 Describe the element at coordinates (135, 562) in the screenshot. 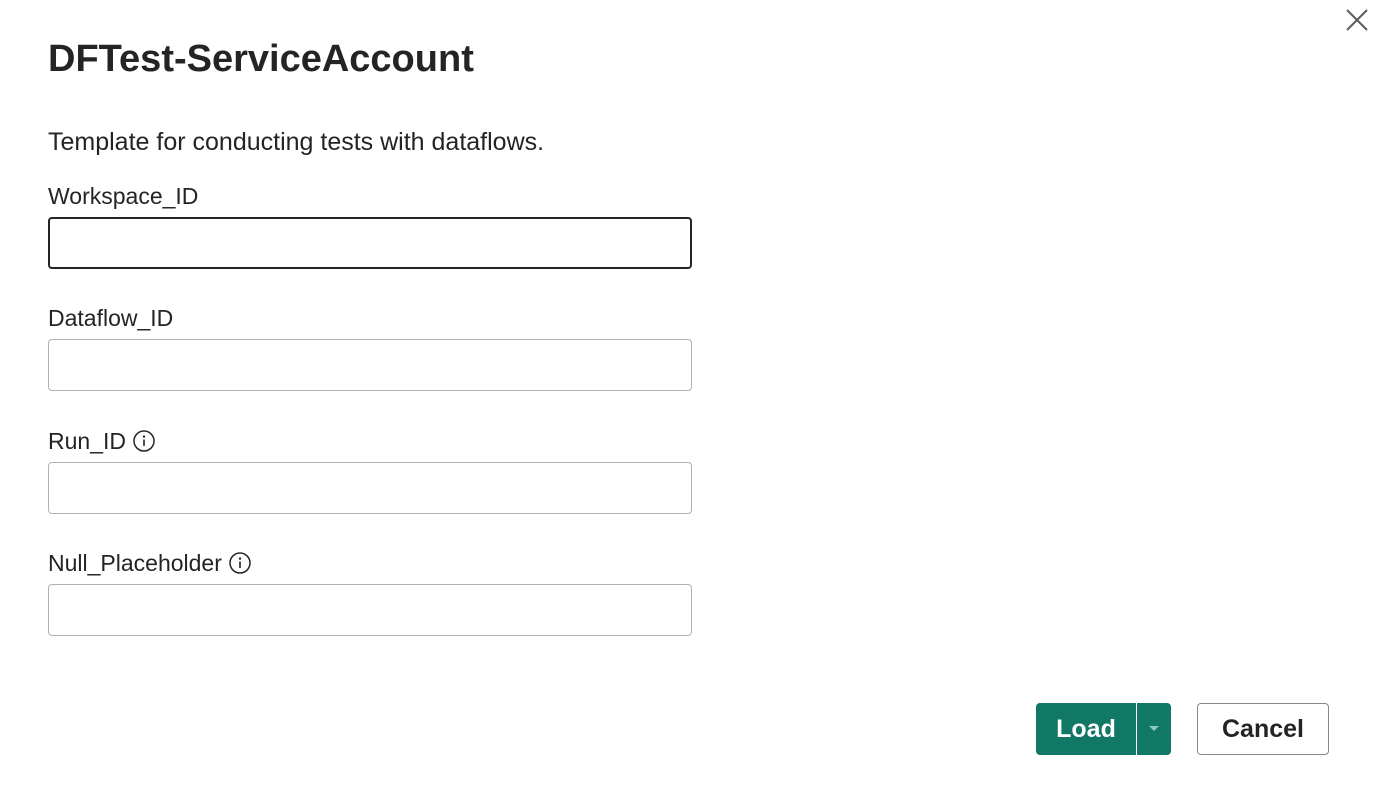

I see `null-placeholder-label: Null_Placeholder` at that location.